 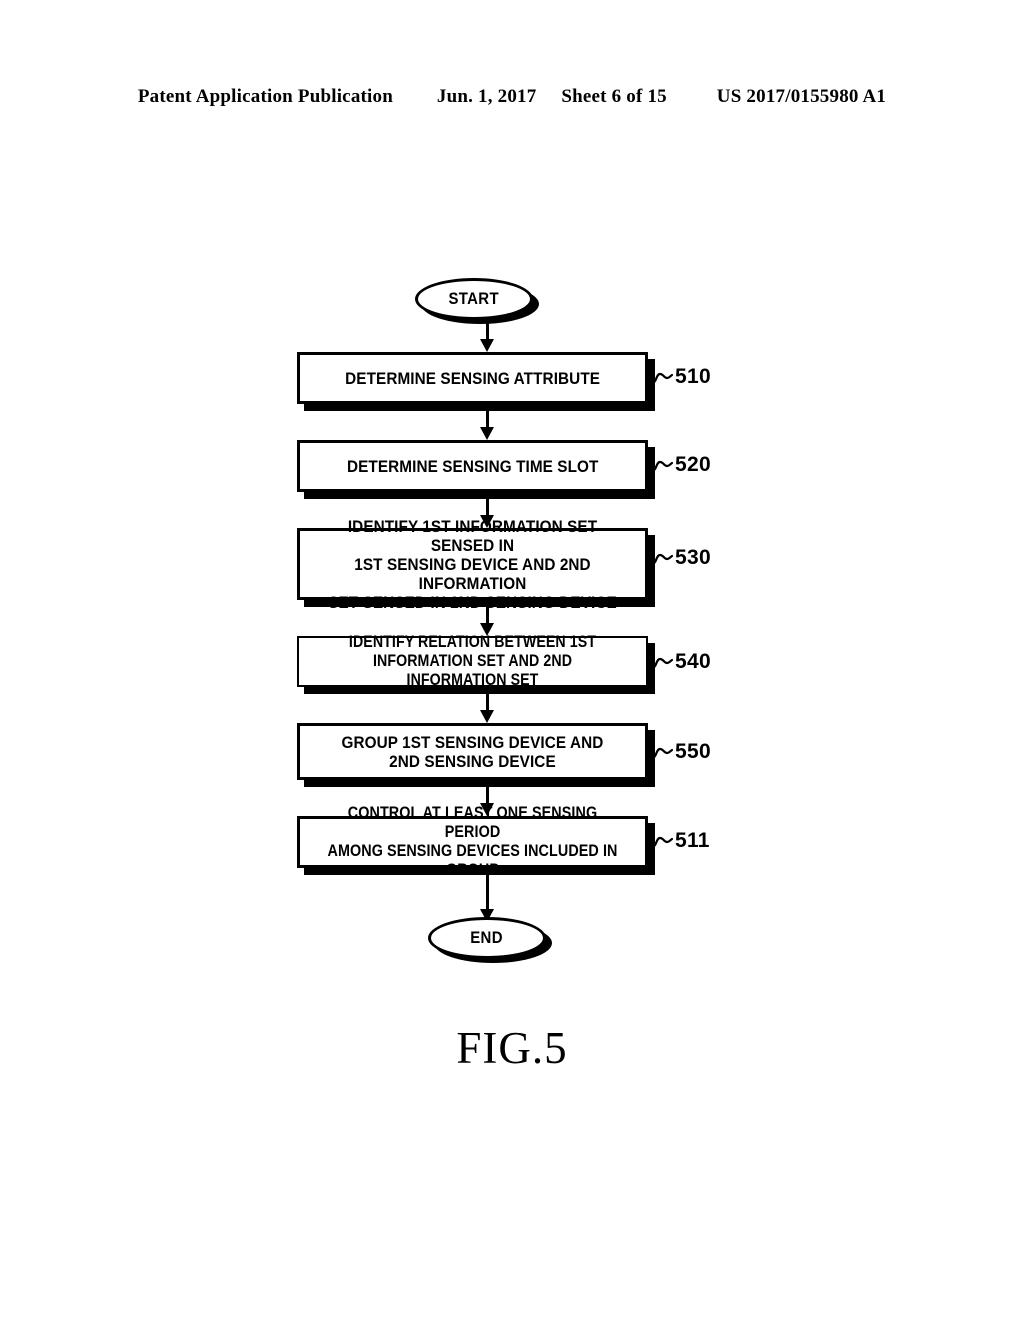 I want to click on step-540-reference: 540, so click(x=682, y=662).